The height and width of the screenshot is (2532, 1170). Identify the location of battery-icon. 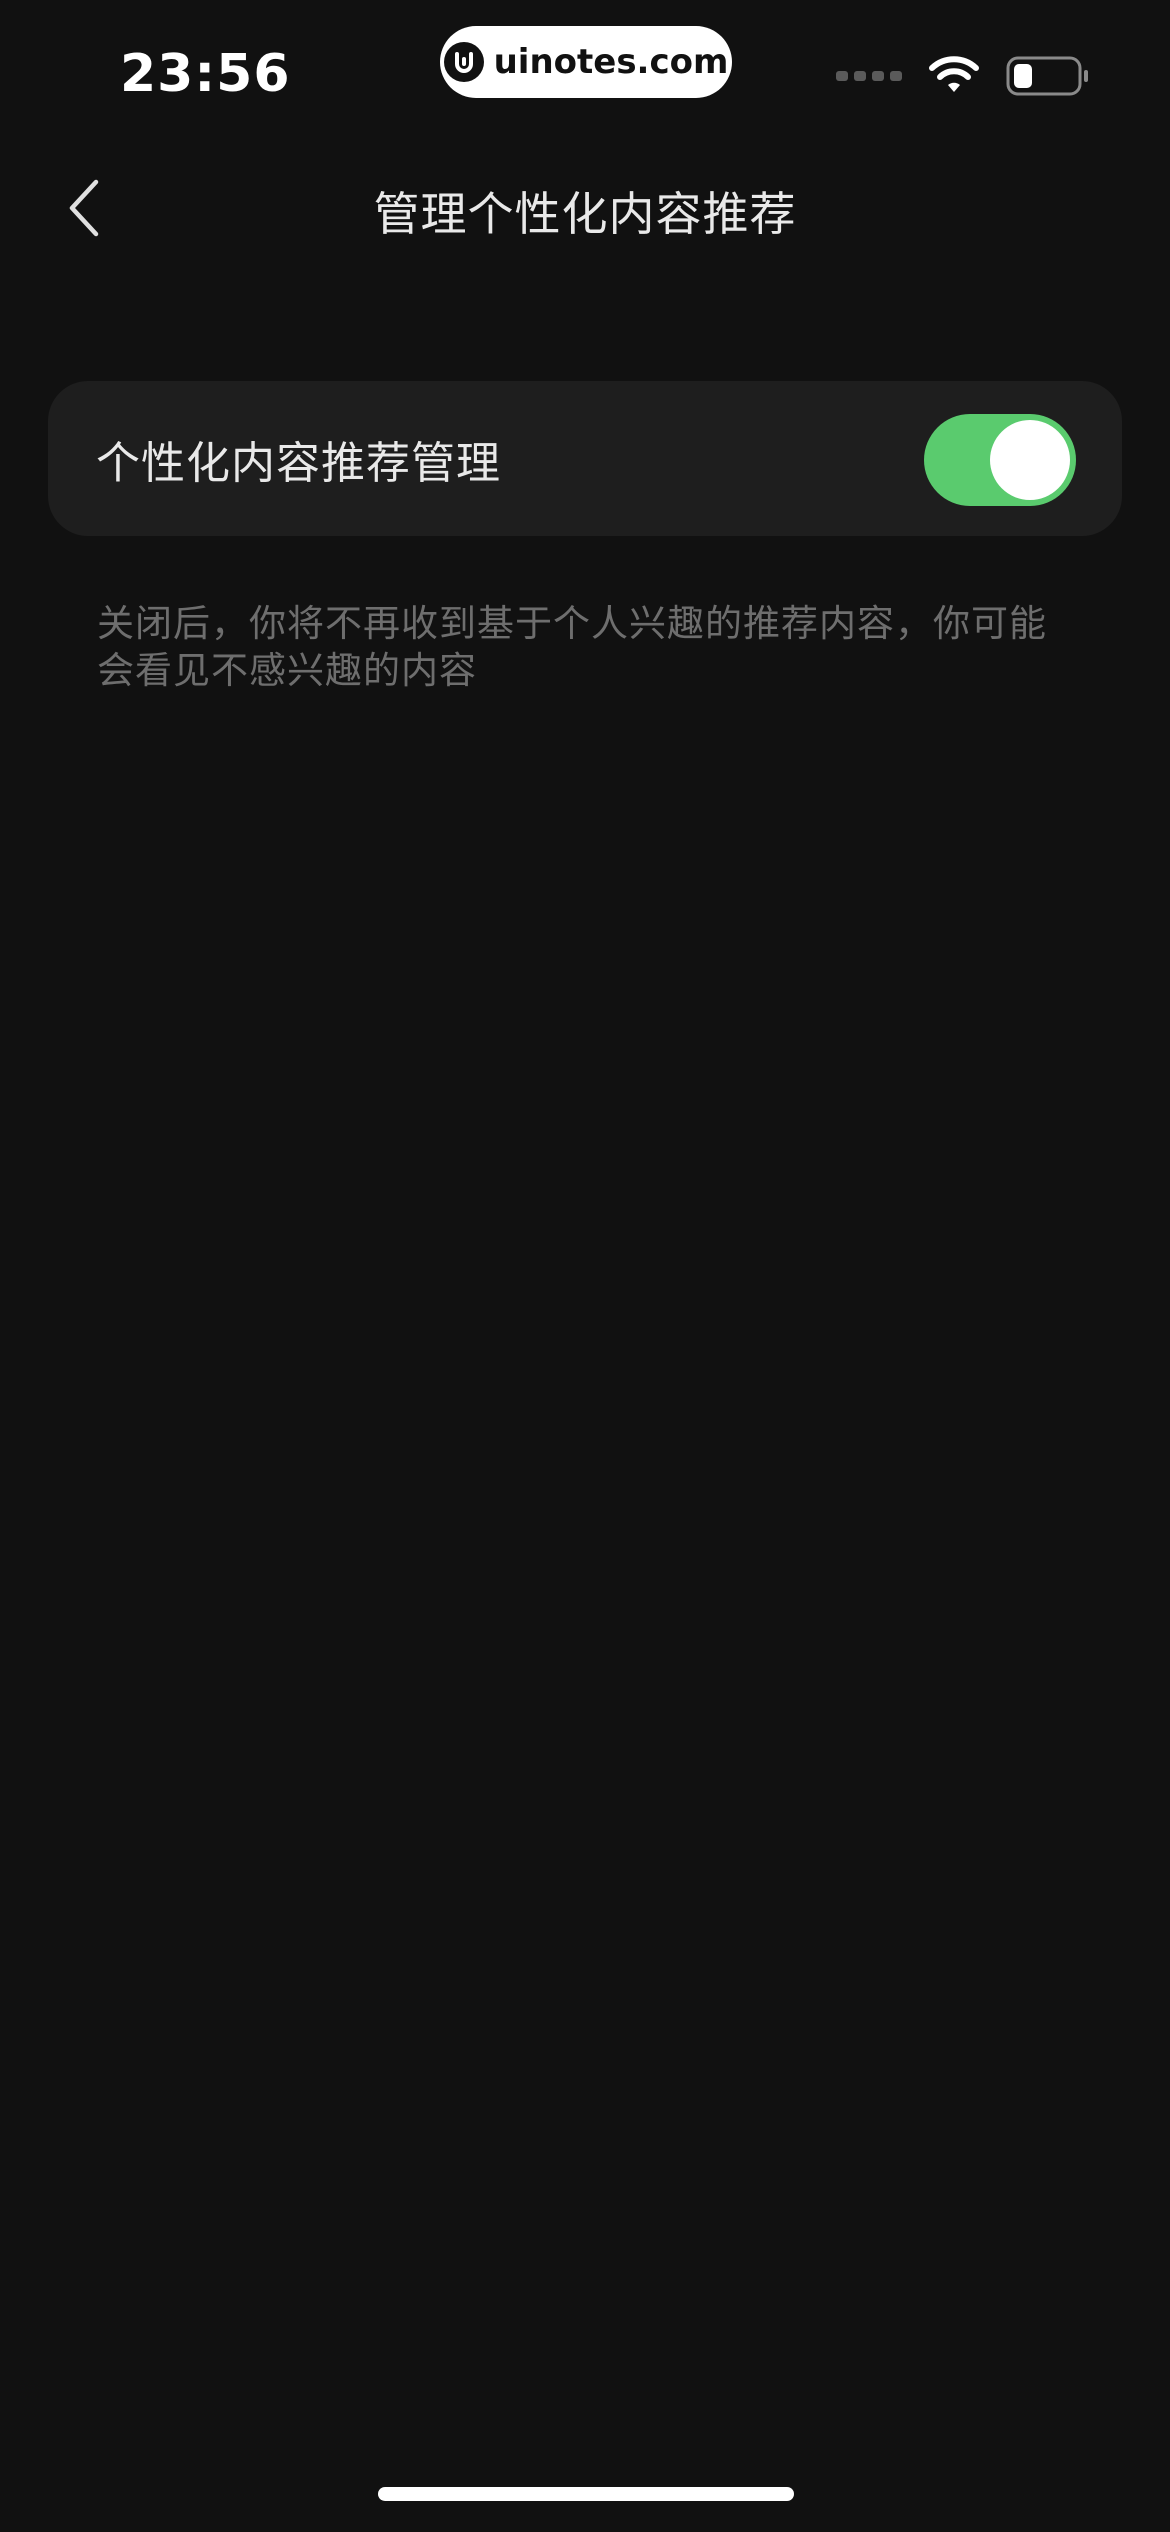
(1047, 76).